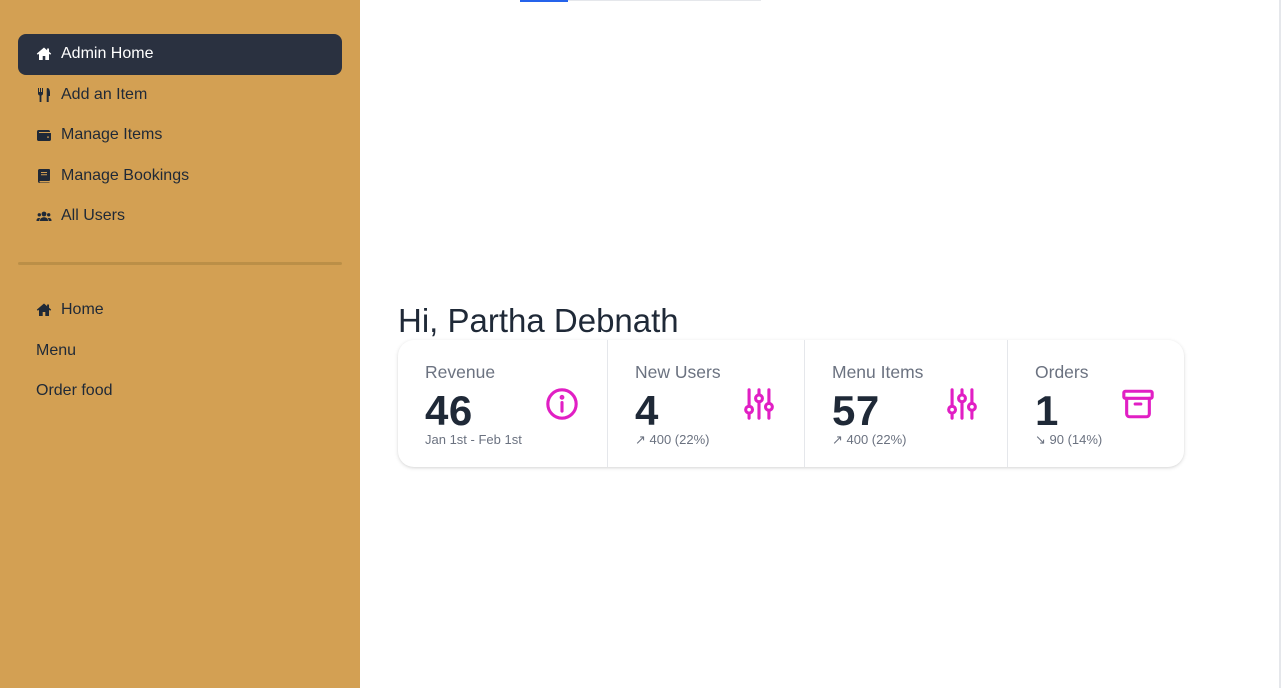 Image resolution: width=1281 pixels, height=688 pixels. Describe the element at coordinates (44, 135) in the screenshot. I see `wallet-icon` at that location.